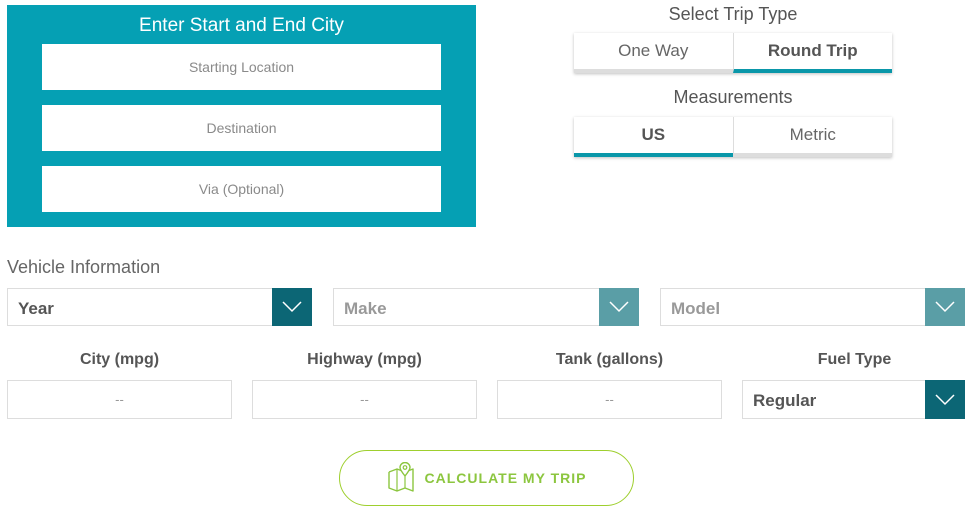 The image size is (965, 520). What do you see at coordinates (364, 359) in the screenshot?
I see `highway-mpg-label: Highway (mpg)` at bounding box center [364, 359].